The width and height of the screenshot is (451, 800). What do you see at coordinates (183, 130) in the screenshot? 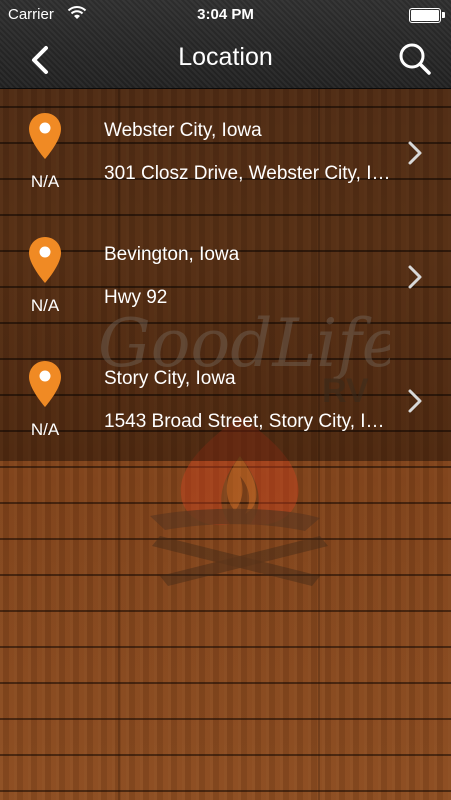
I see `location-name: Webster City, Iowa` at bounding box center [183, 130].